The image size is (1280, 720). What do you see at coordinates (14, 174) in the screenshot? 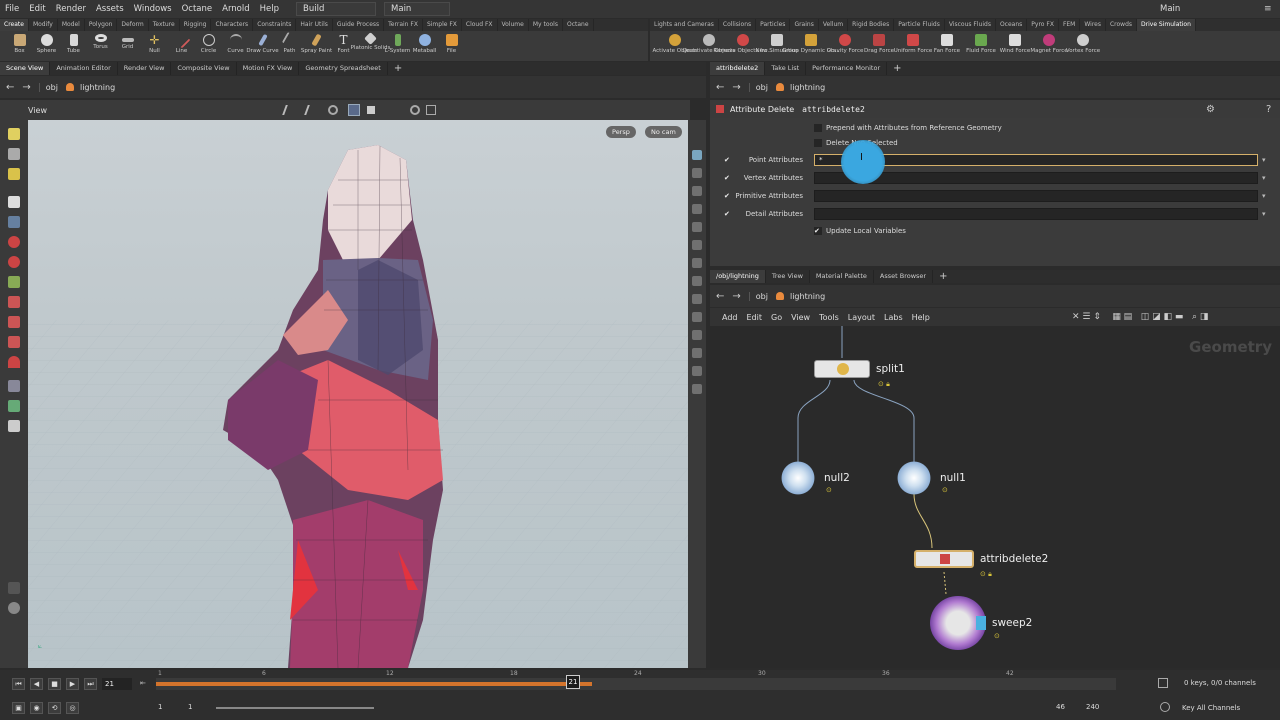
I see `paint-icon` at bounding box center [14, 174].